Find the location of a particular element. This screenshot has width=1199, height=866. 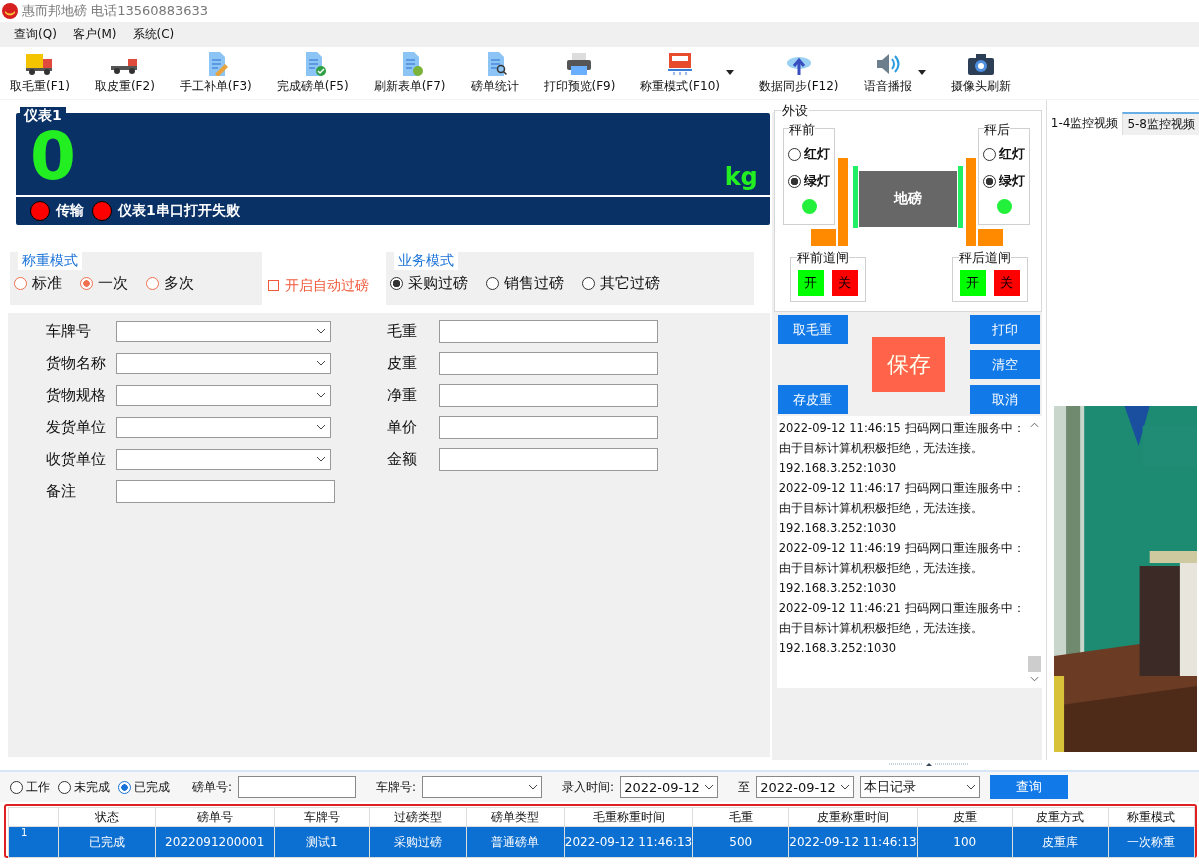

radio-option: 工作 is located at coordinates (30, 787).